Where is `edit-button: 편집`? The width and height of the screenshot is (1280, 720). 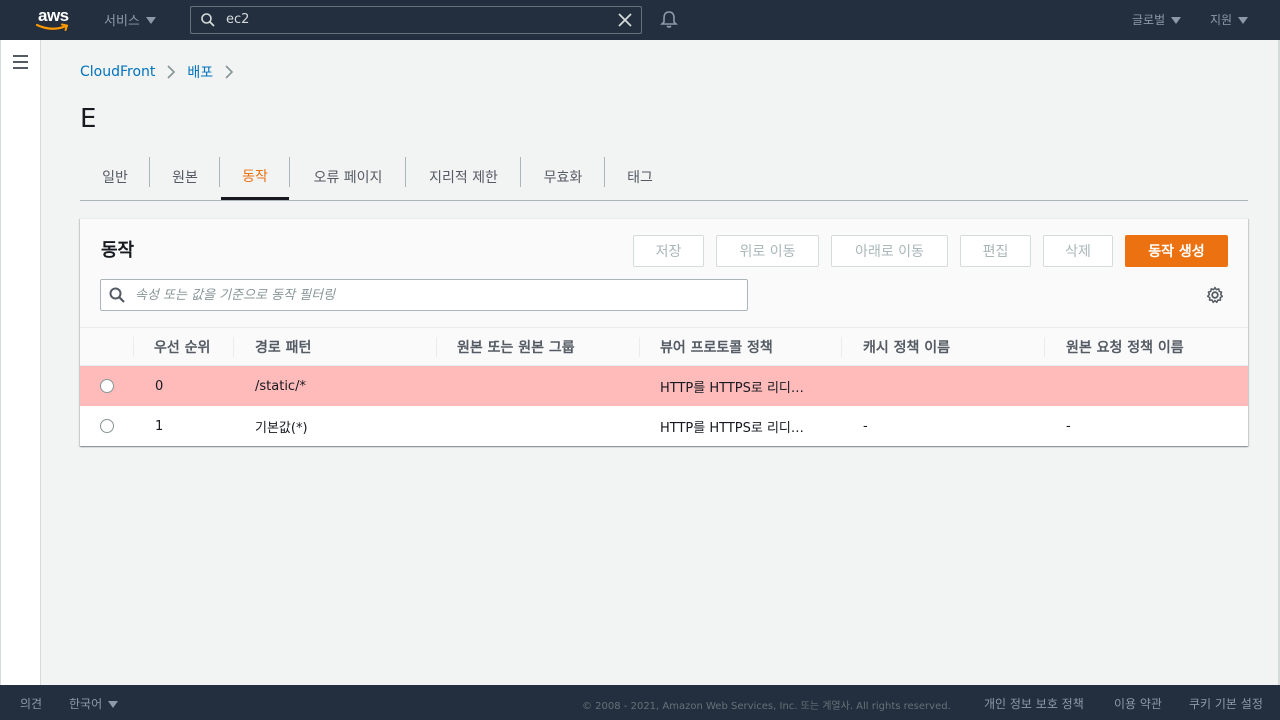 edit-button: 편집 is located at coordinates (995, 251).